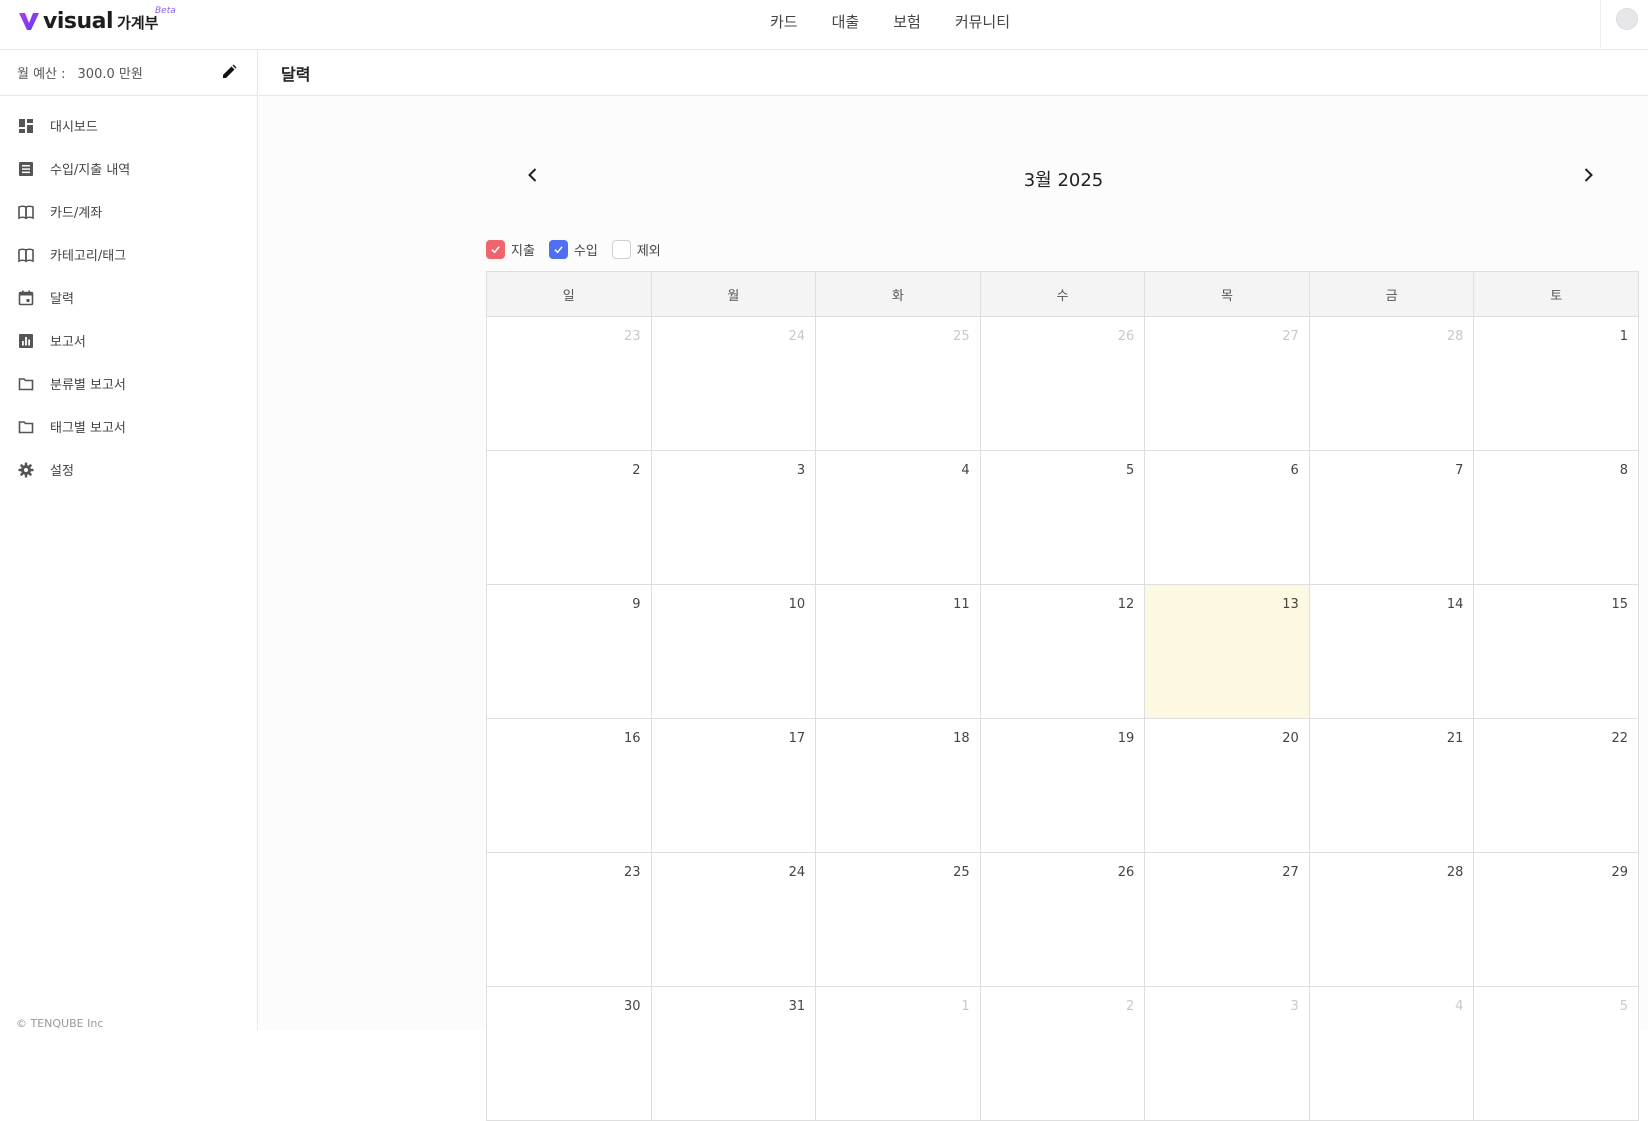 The height and width of the screenshot is (1121, 1648). I want to click on calendar-day-cell: 10, so click(733, 651).